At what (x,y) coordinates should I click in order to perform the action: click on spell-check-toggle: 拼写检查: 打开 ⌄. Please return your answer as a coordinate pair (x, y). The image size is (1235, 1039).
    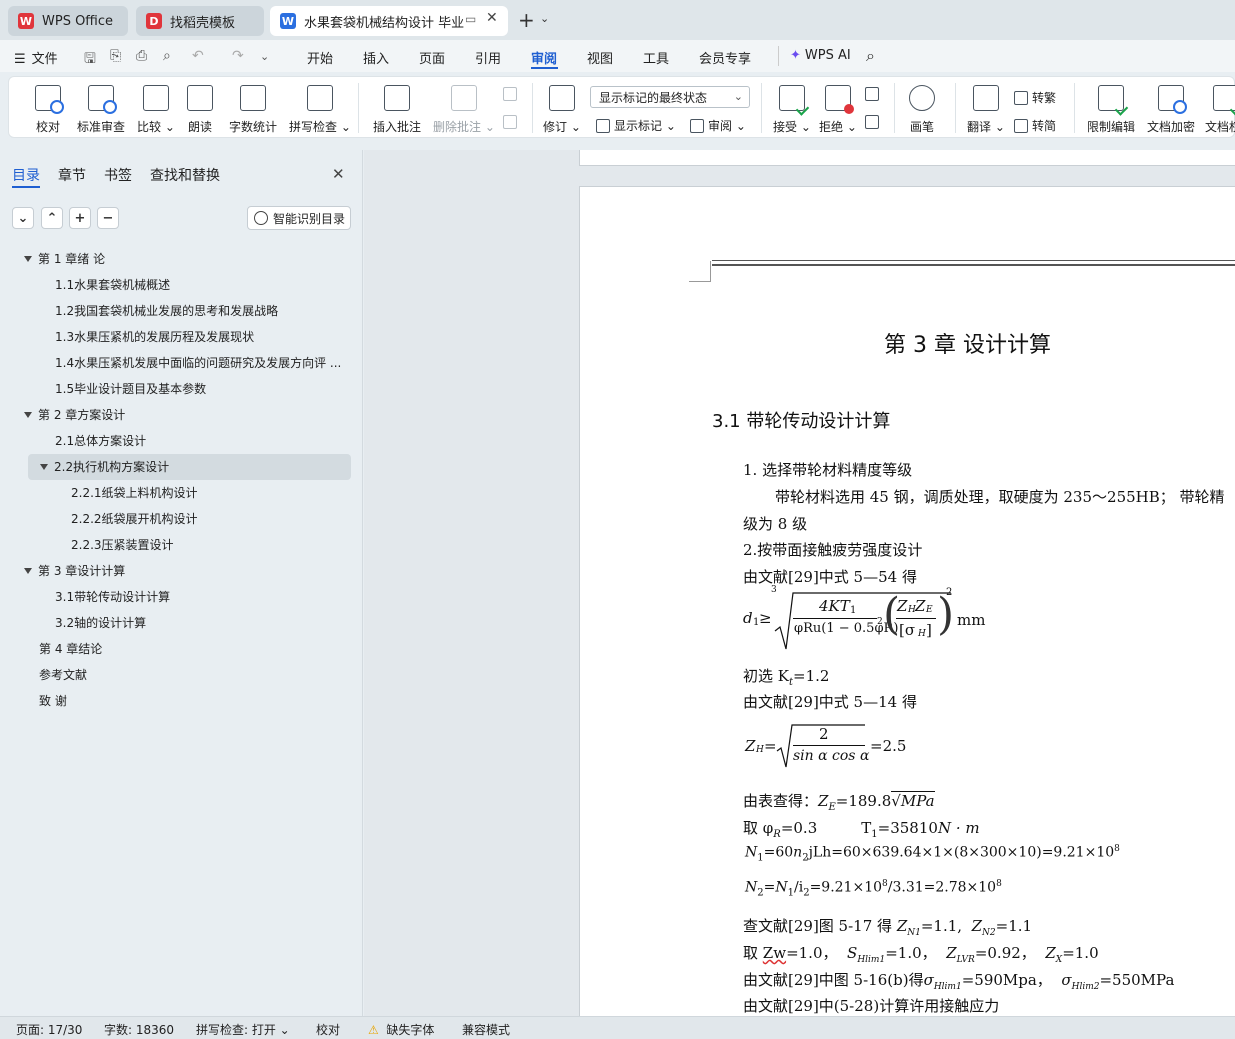
    Looking at the image, I should click on (243, 1029).